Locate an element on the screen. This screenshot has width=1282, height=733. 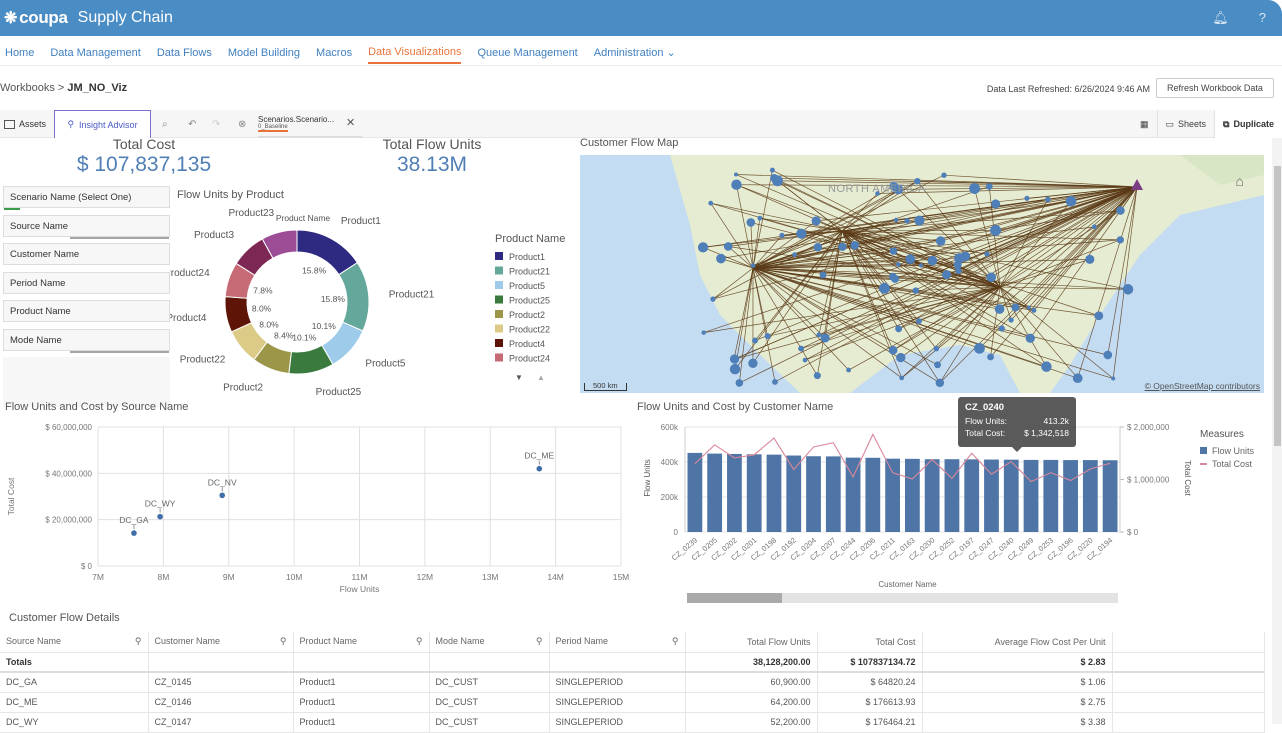
cell: CZ_0145 is located at coordinates (220, 682).